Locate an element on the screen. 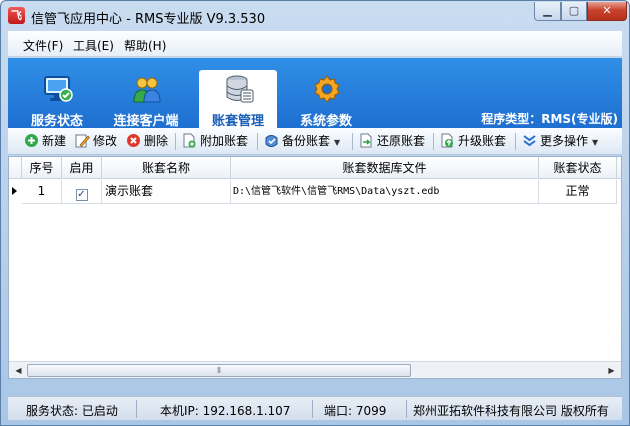 This screenshot has width=630, height=426. restore-label: 还原账套 is located at coordinates (401, 141).